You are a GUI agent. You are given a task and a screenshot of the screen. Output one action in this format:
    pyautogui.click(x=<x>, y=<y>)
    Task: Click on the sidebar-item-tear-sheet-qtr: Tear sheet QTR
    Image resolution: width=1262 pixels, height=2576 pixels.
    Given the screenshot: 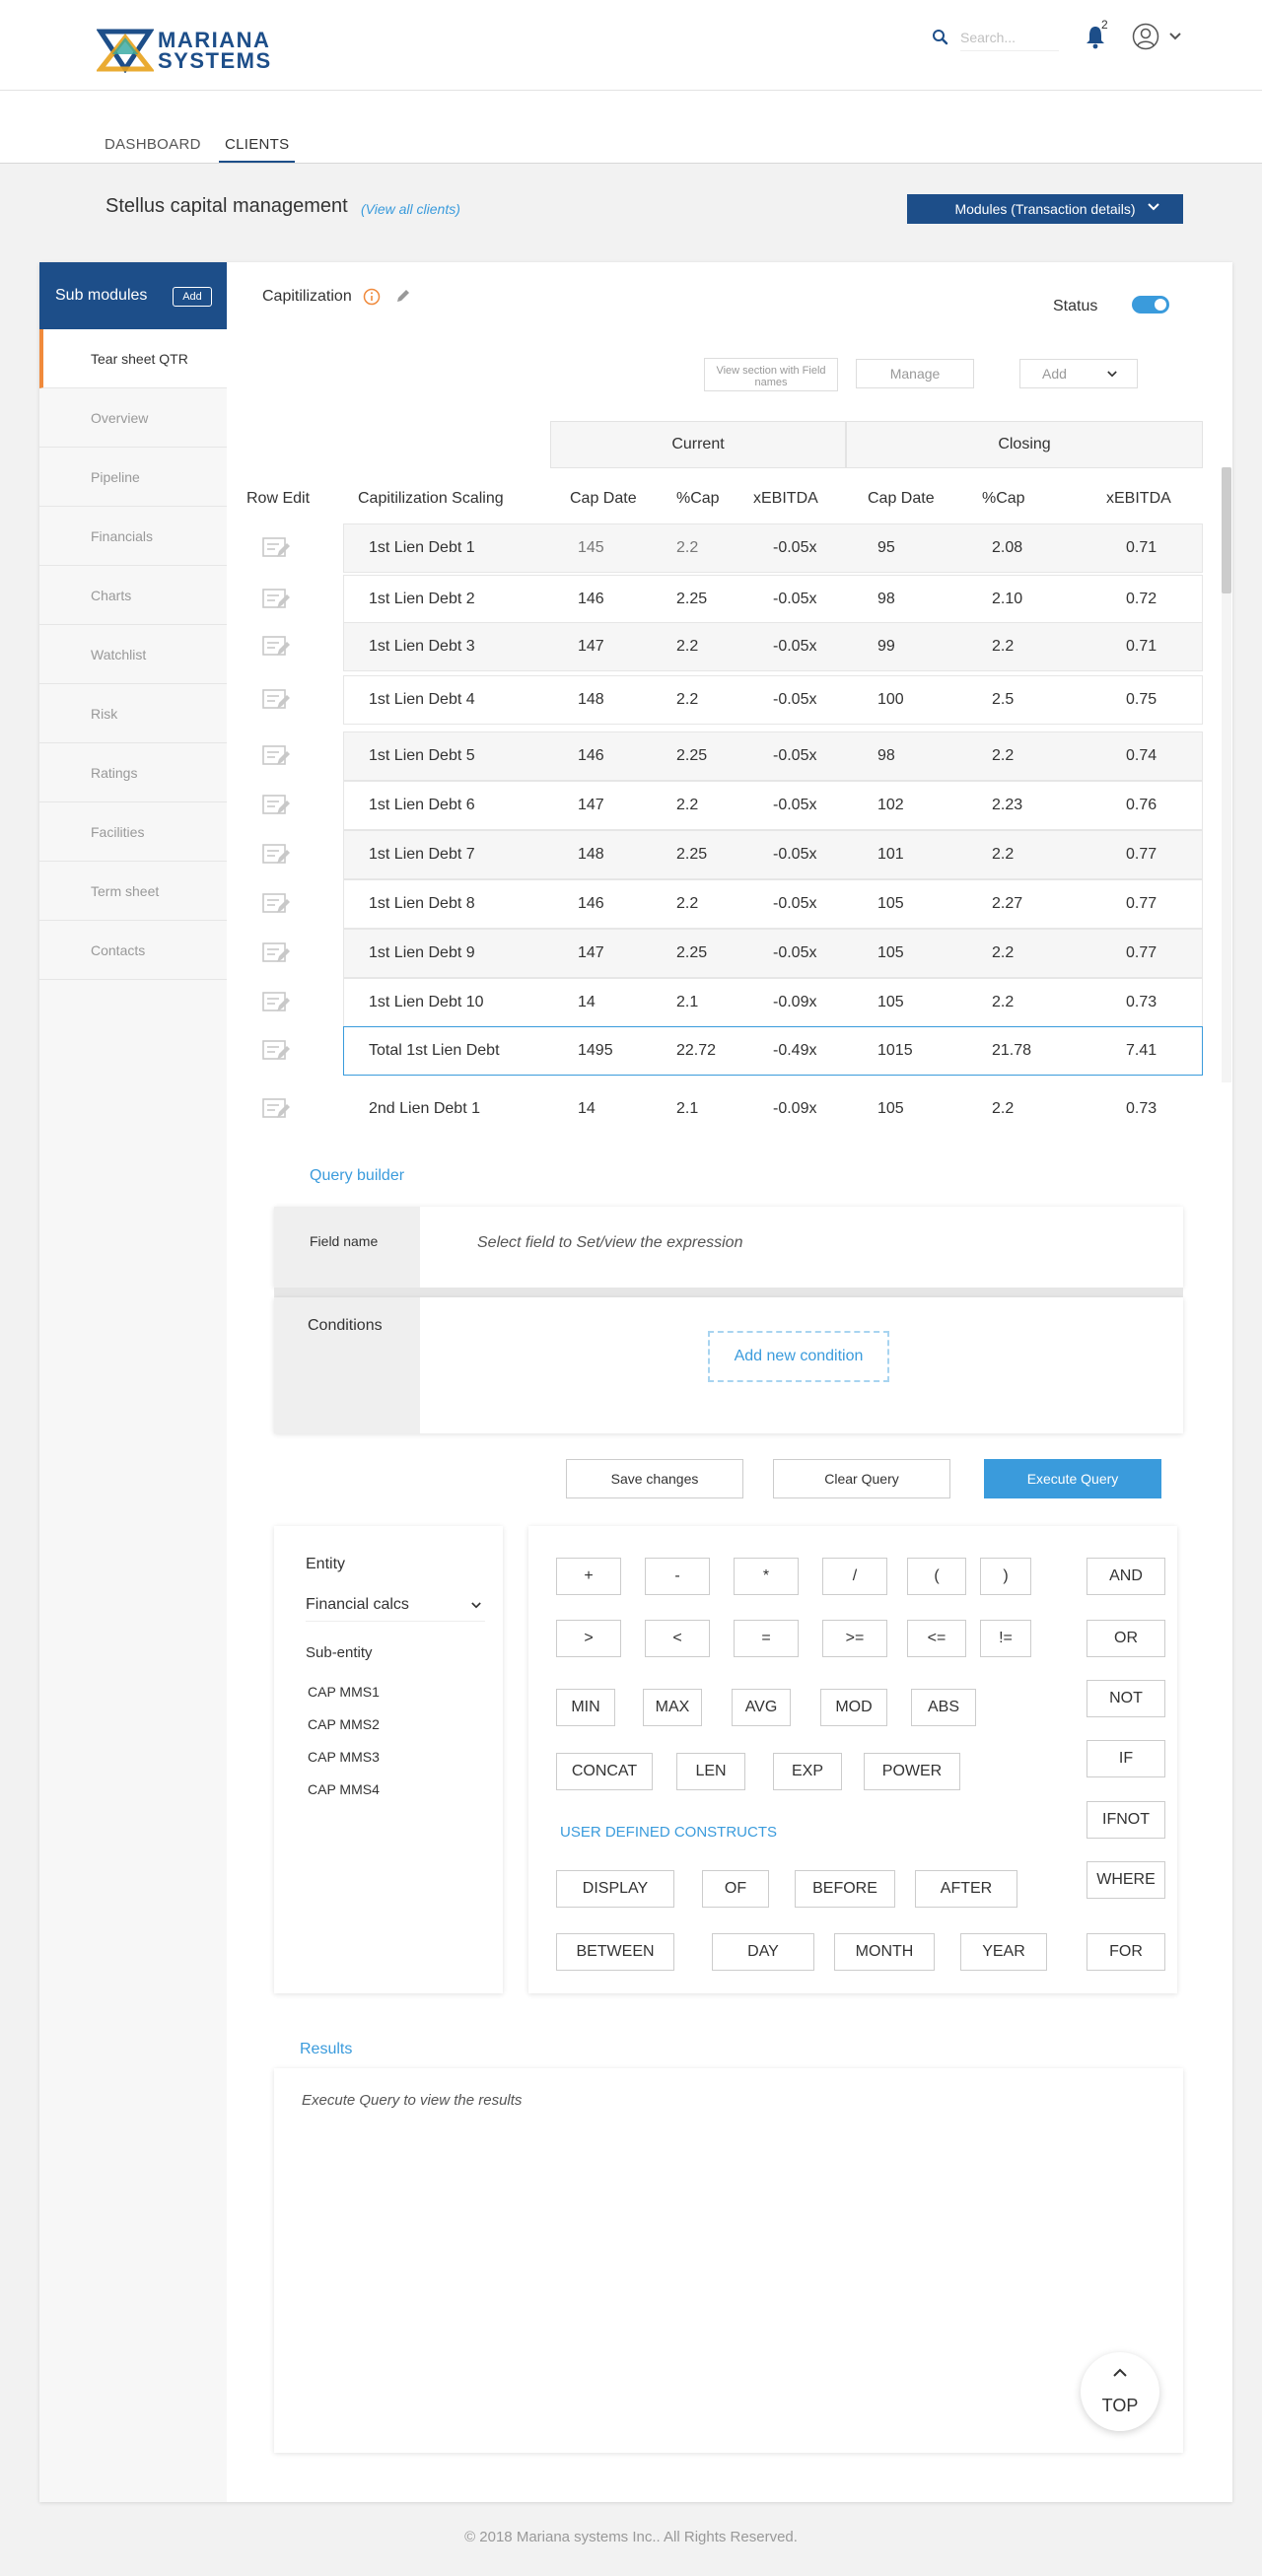 What is the action you would take?
    pyautogui.click(x=133, y=358)
    